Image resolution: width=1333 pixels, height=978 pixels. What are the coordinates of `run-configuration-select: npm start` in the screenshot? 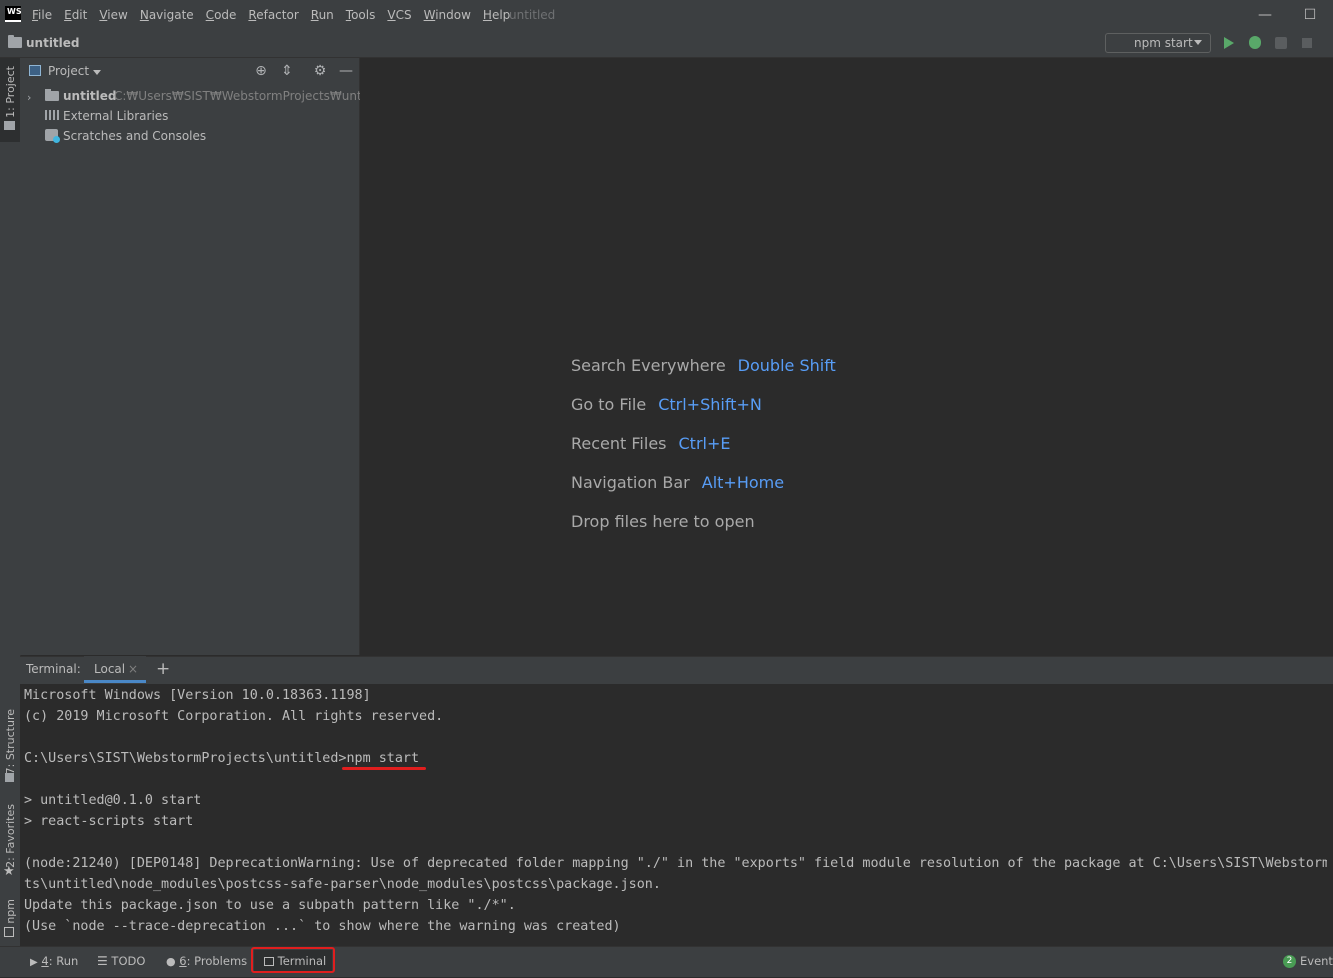 It's located at (1158, 43).